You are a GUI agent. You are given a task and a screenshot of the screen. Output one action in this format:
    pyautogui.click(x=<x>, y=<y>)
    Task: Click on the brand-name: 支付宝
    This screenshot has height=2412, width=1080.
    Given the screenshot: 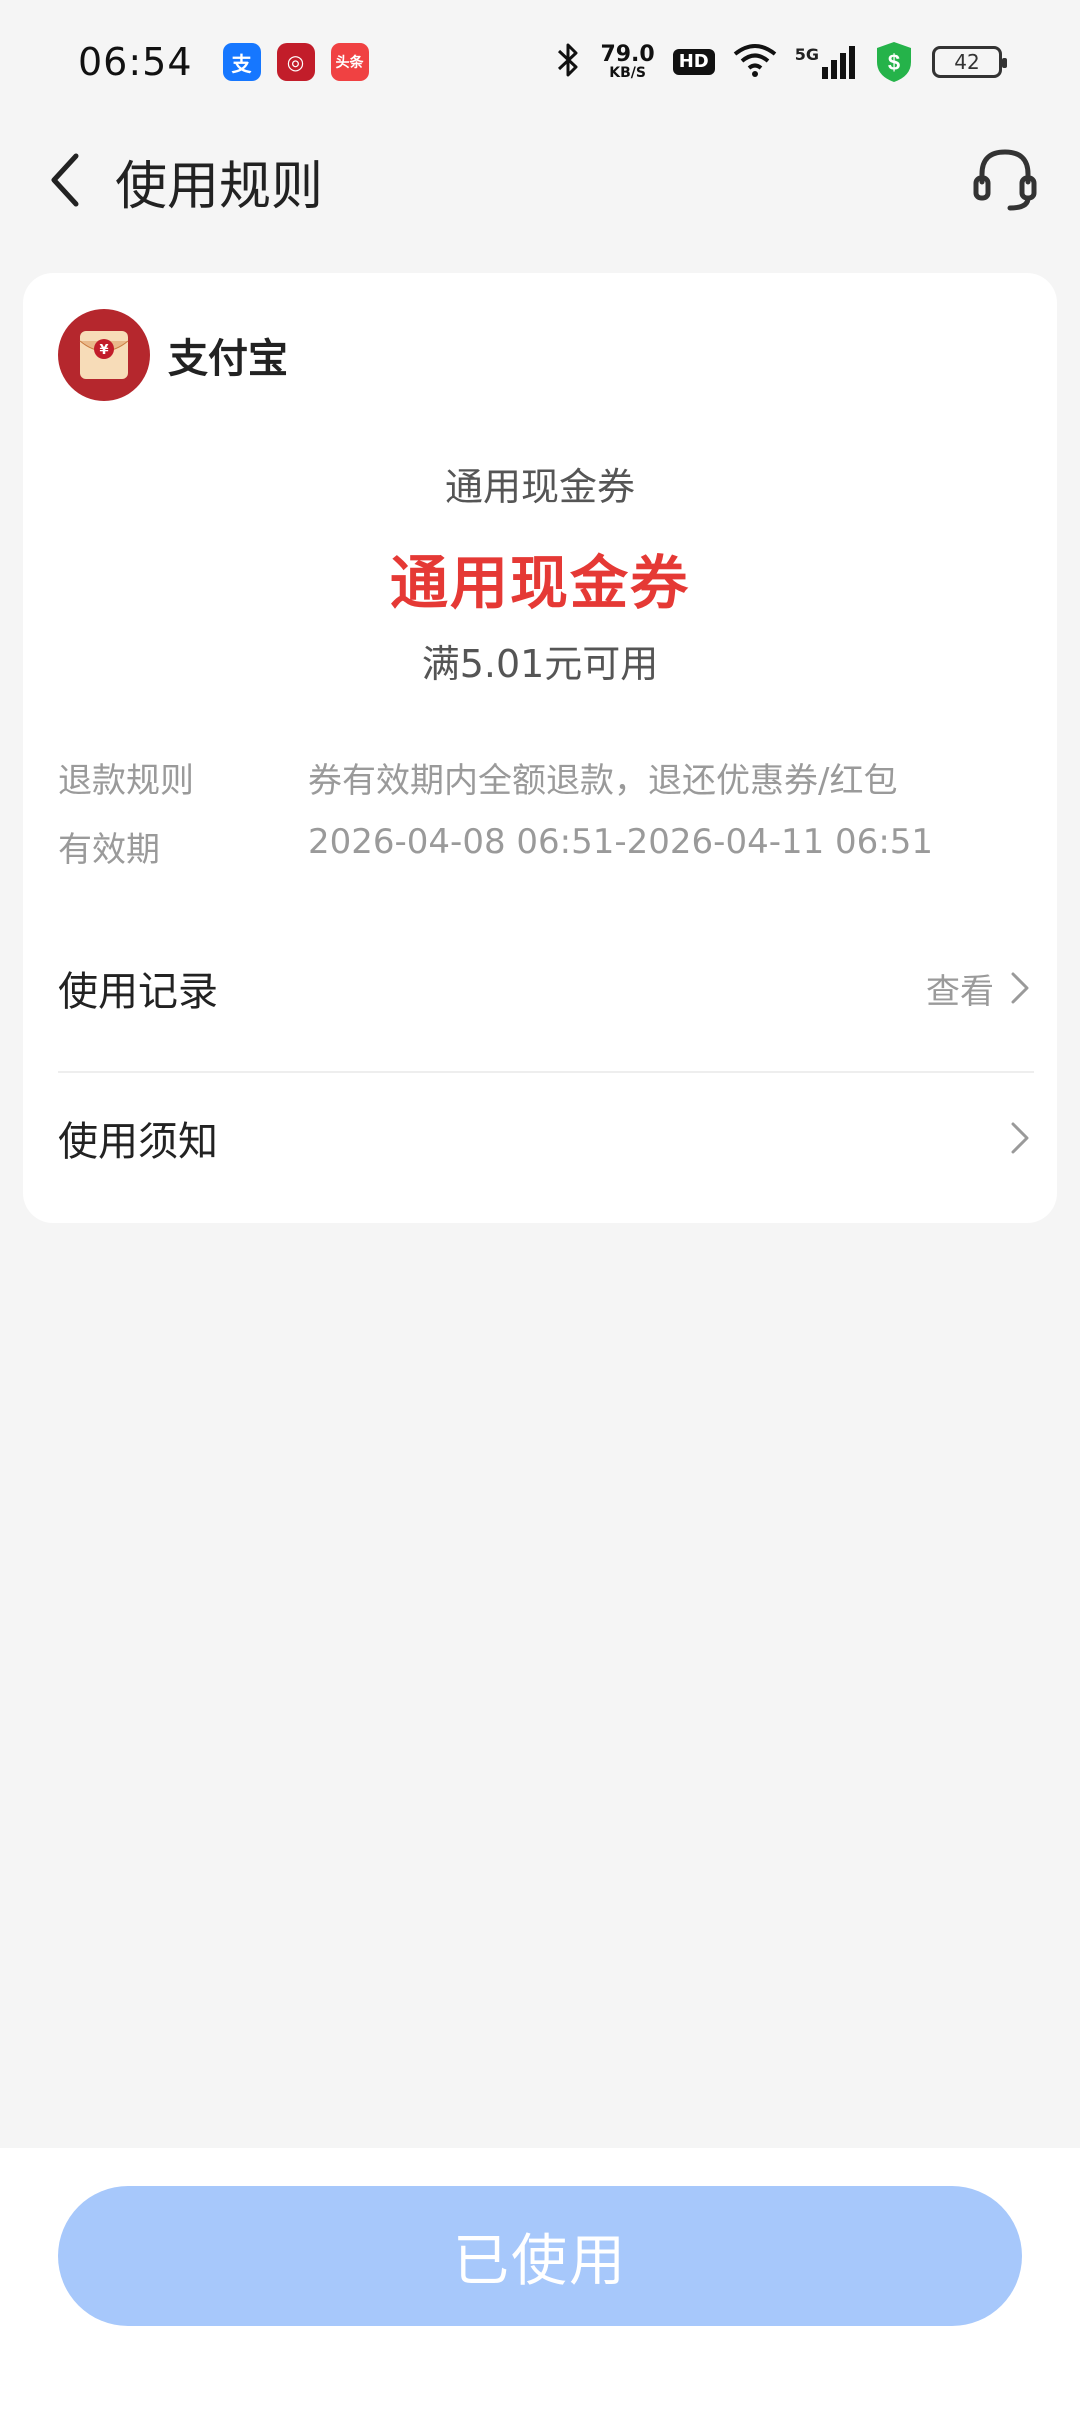 What is the action you would take?
    pyautogui.click(x=228, y=359)
    